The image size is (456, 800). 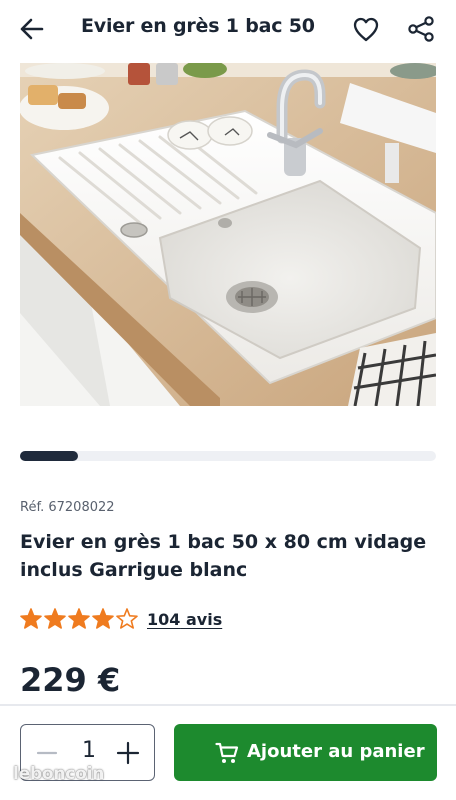 What do you see at coordinates (421, 29) in the screenshot?
I see `share-icon` at bounding box center [421, 29].